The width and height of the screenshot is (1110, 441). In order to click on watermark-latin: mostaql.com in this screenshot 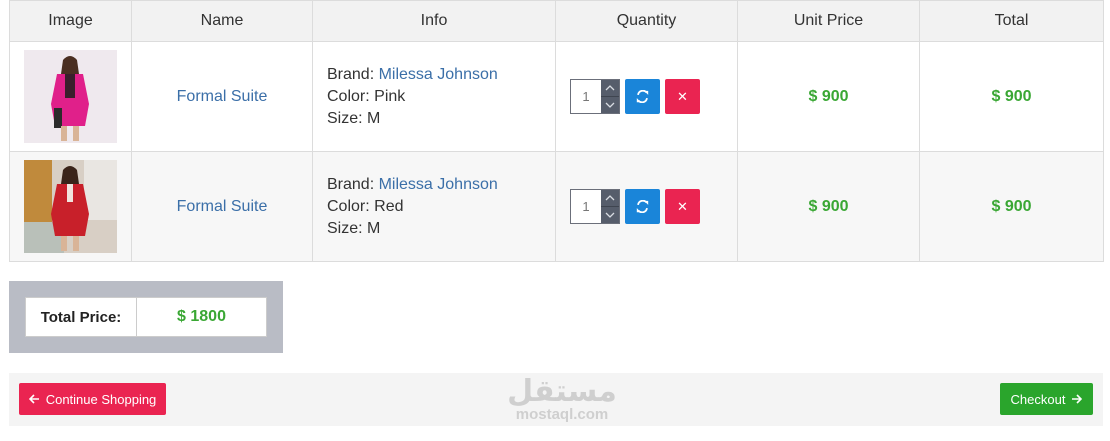, I will do `click(562, 414)`.